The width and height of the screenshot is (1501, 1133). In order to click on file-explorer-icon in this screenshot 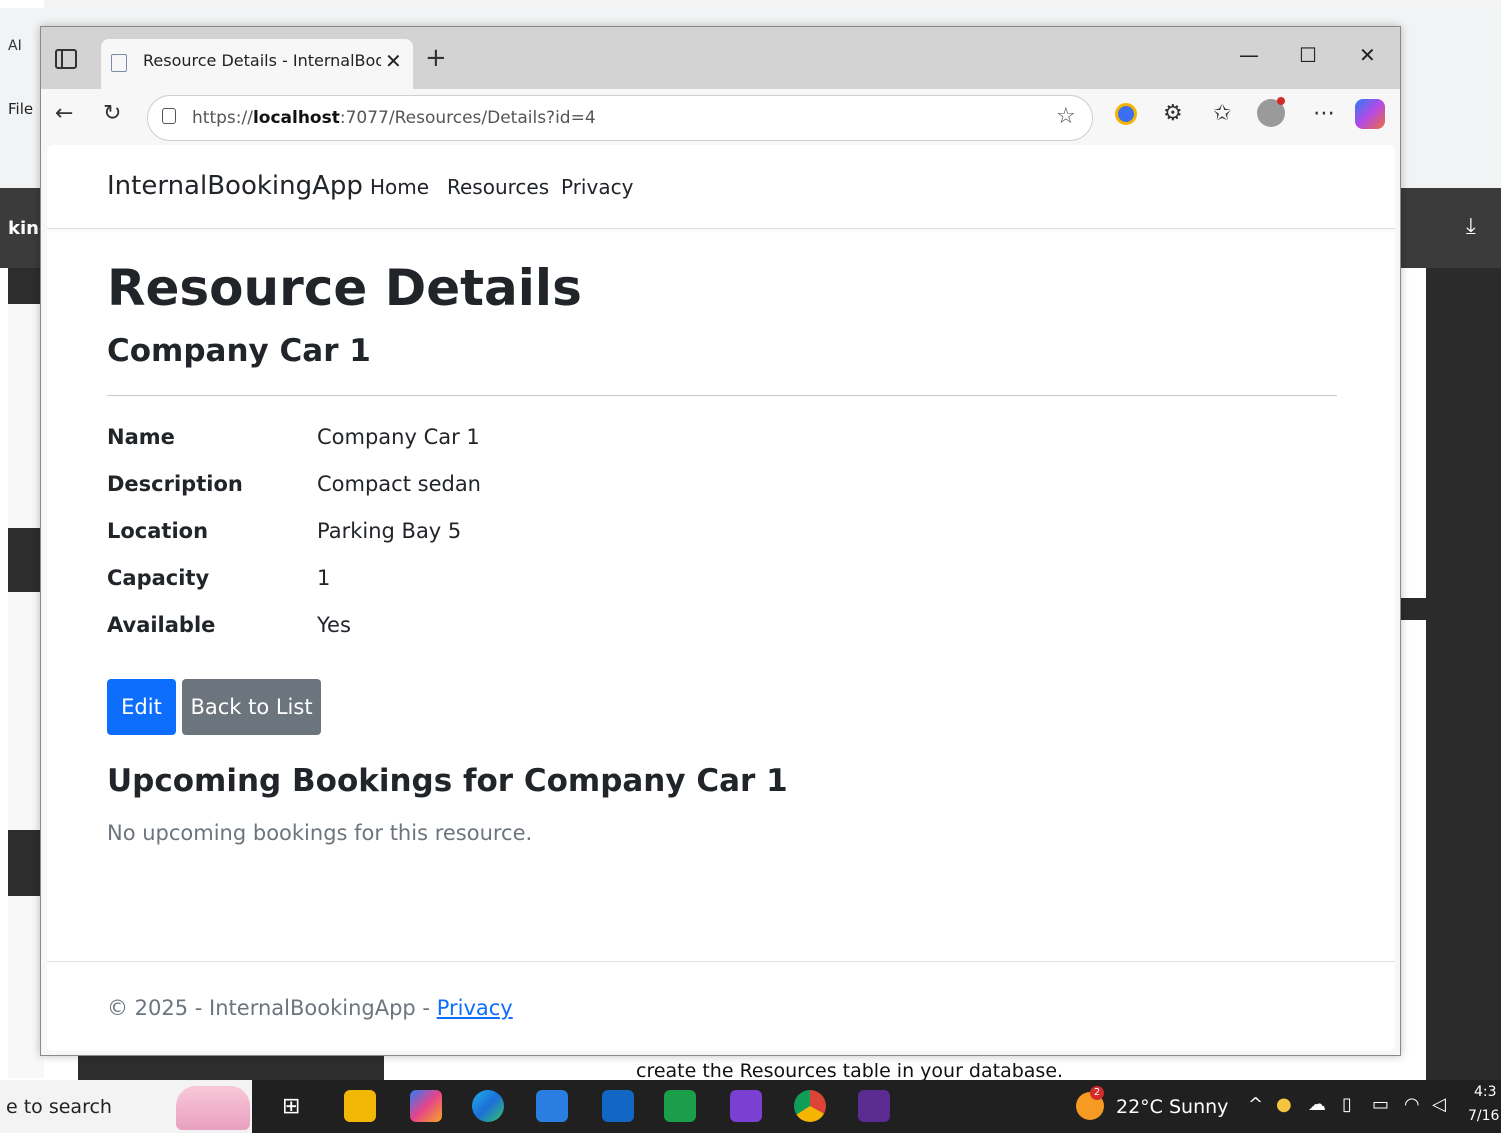, I will do `click(360, 1106)`.